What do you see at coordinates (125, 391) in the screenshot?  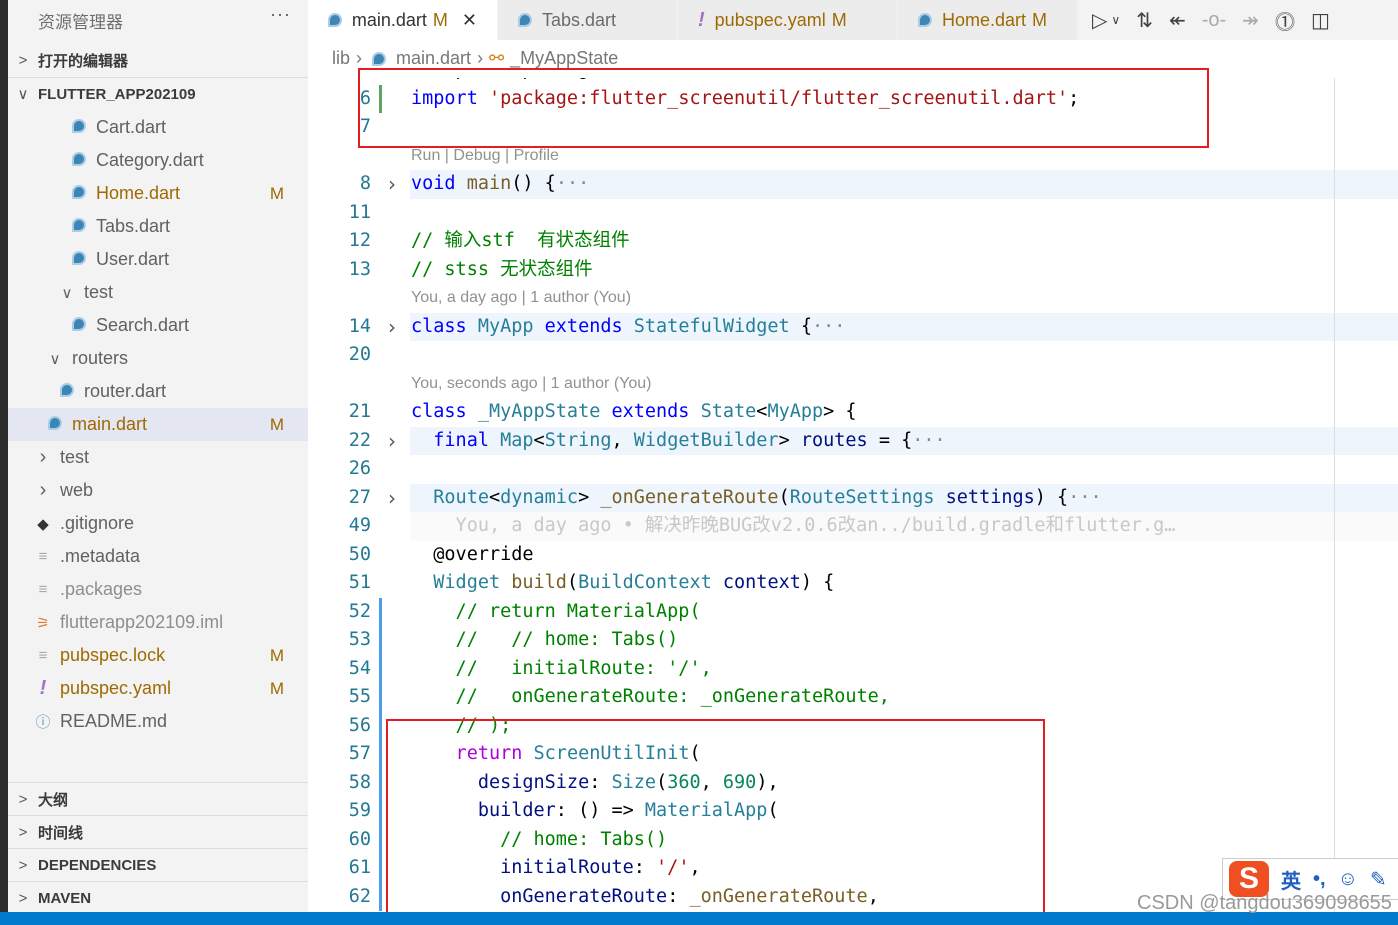 I see `tree-item-label: router.dart` at bounding box center [125, 391].